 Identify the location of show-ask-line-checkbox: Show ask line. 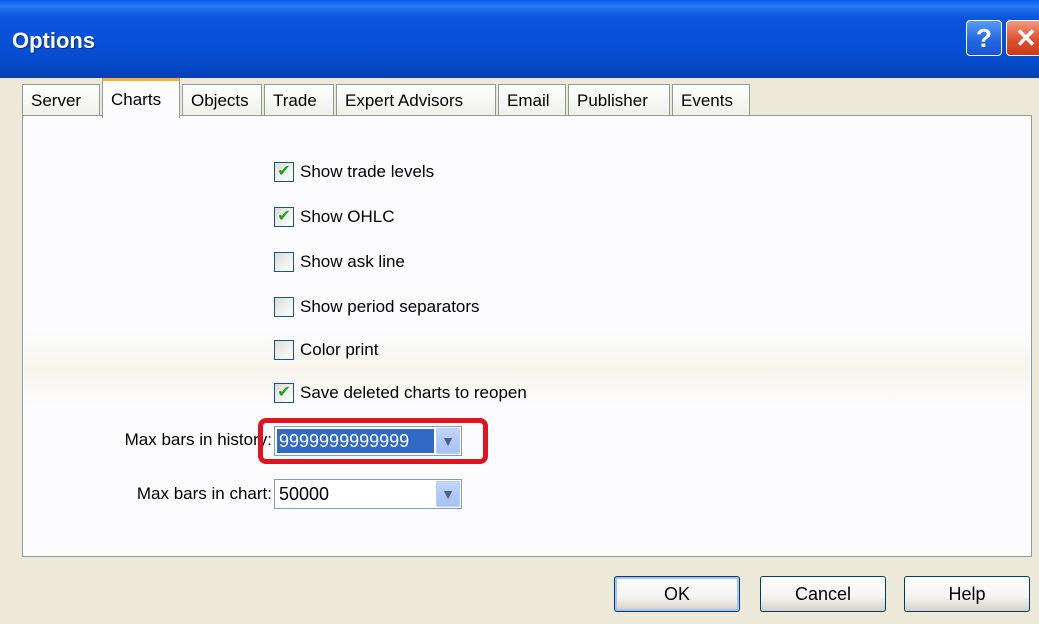
(339, 262).